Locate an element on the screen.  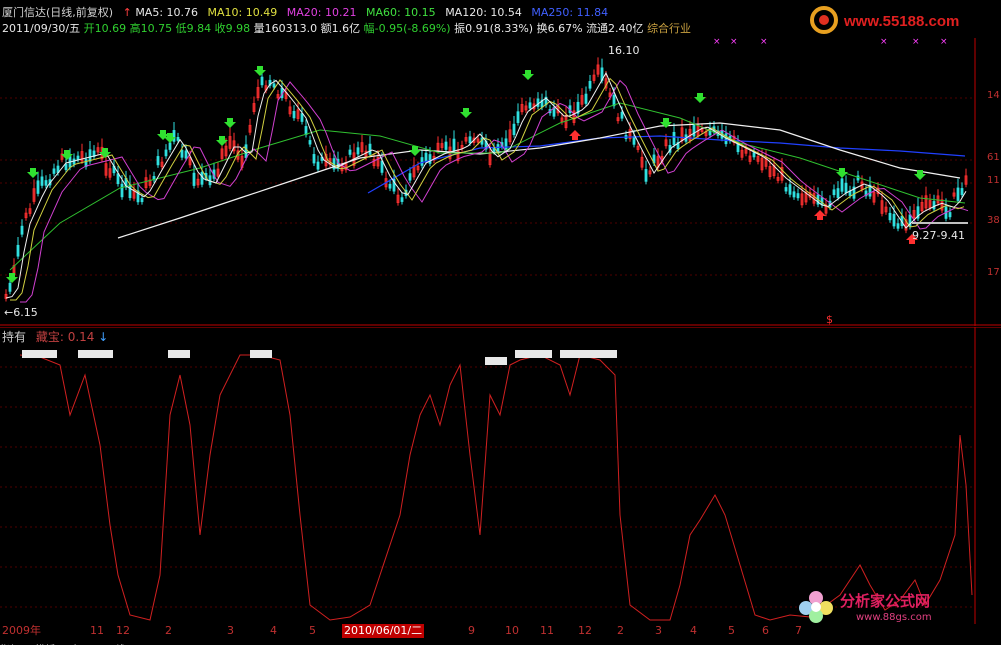
dollar-mark: $ is located at coordinates (829, 319).